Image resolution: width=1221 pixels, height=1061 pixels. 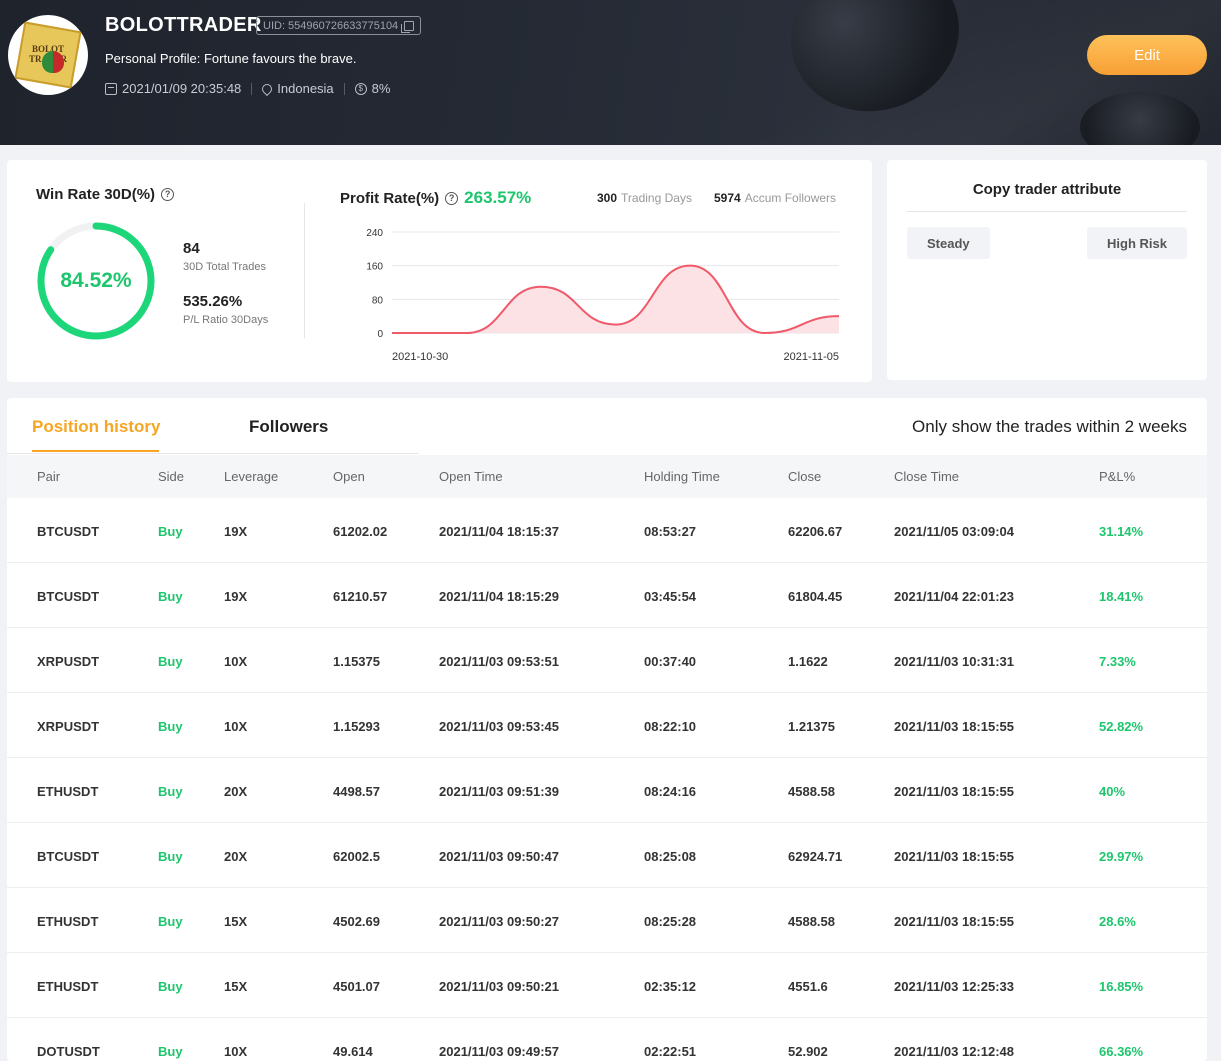 What do you see at coordinates (670, 856) in the screenshot?
I see `cell-holding-time: 08:25:08` at bounding box center [670, 856].